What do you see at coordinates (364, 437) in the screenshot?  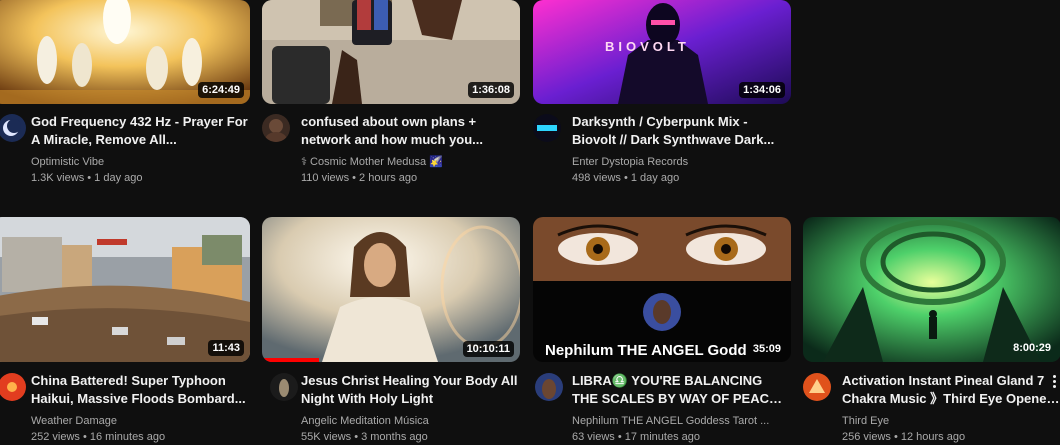 I see `video-stats: 55K views • 3 months ago` at bounding box center [364, 437].